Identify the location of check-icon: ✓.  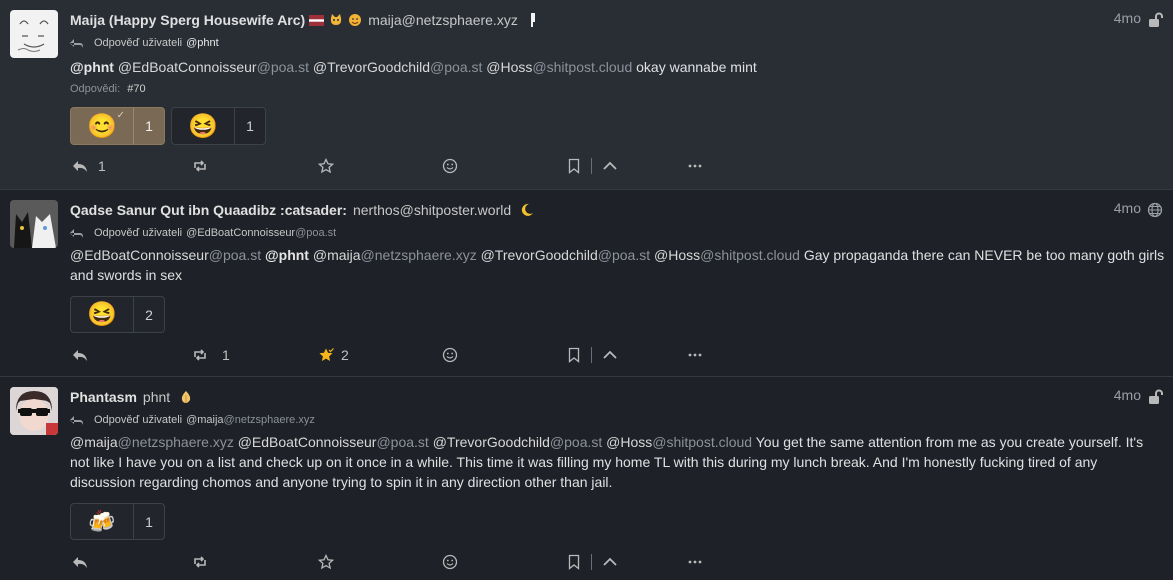
(120, 115).